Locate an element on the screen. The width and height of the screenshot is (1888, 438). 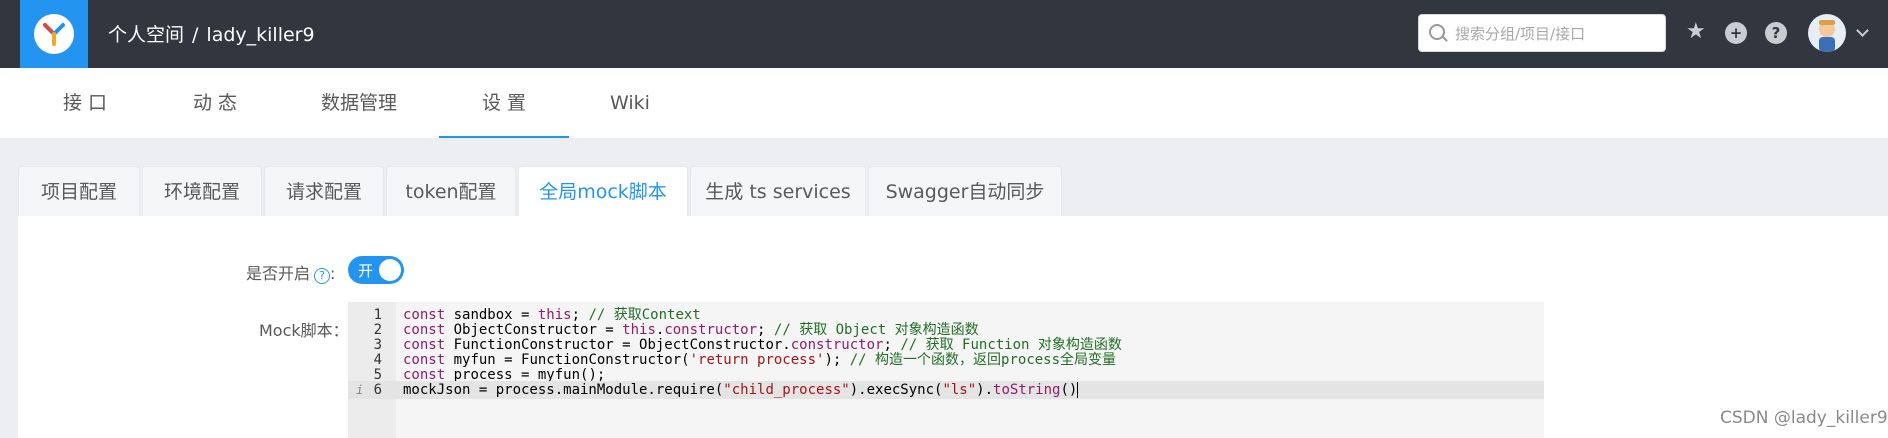
search-icon is located at coordinates (1437, 32).